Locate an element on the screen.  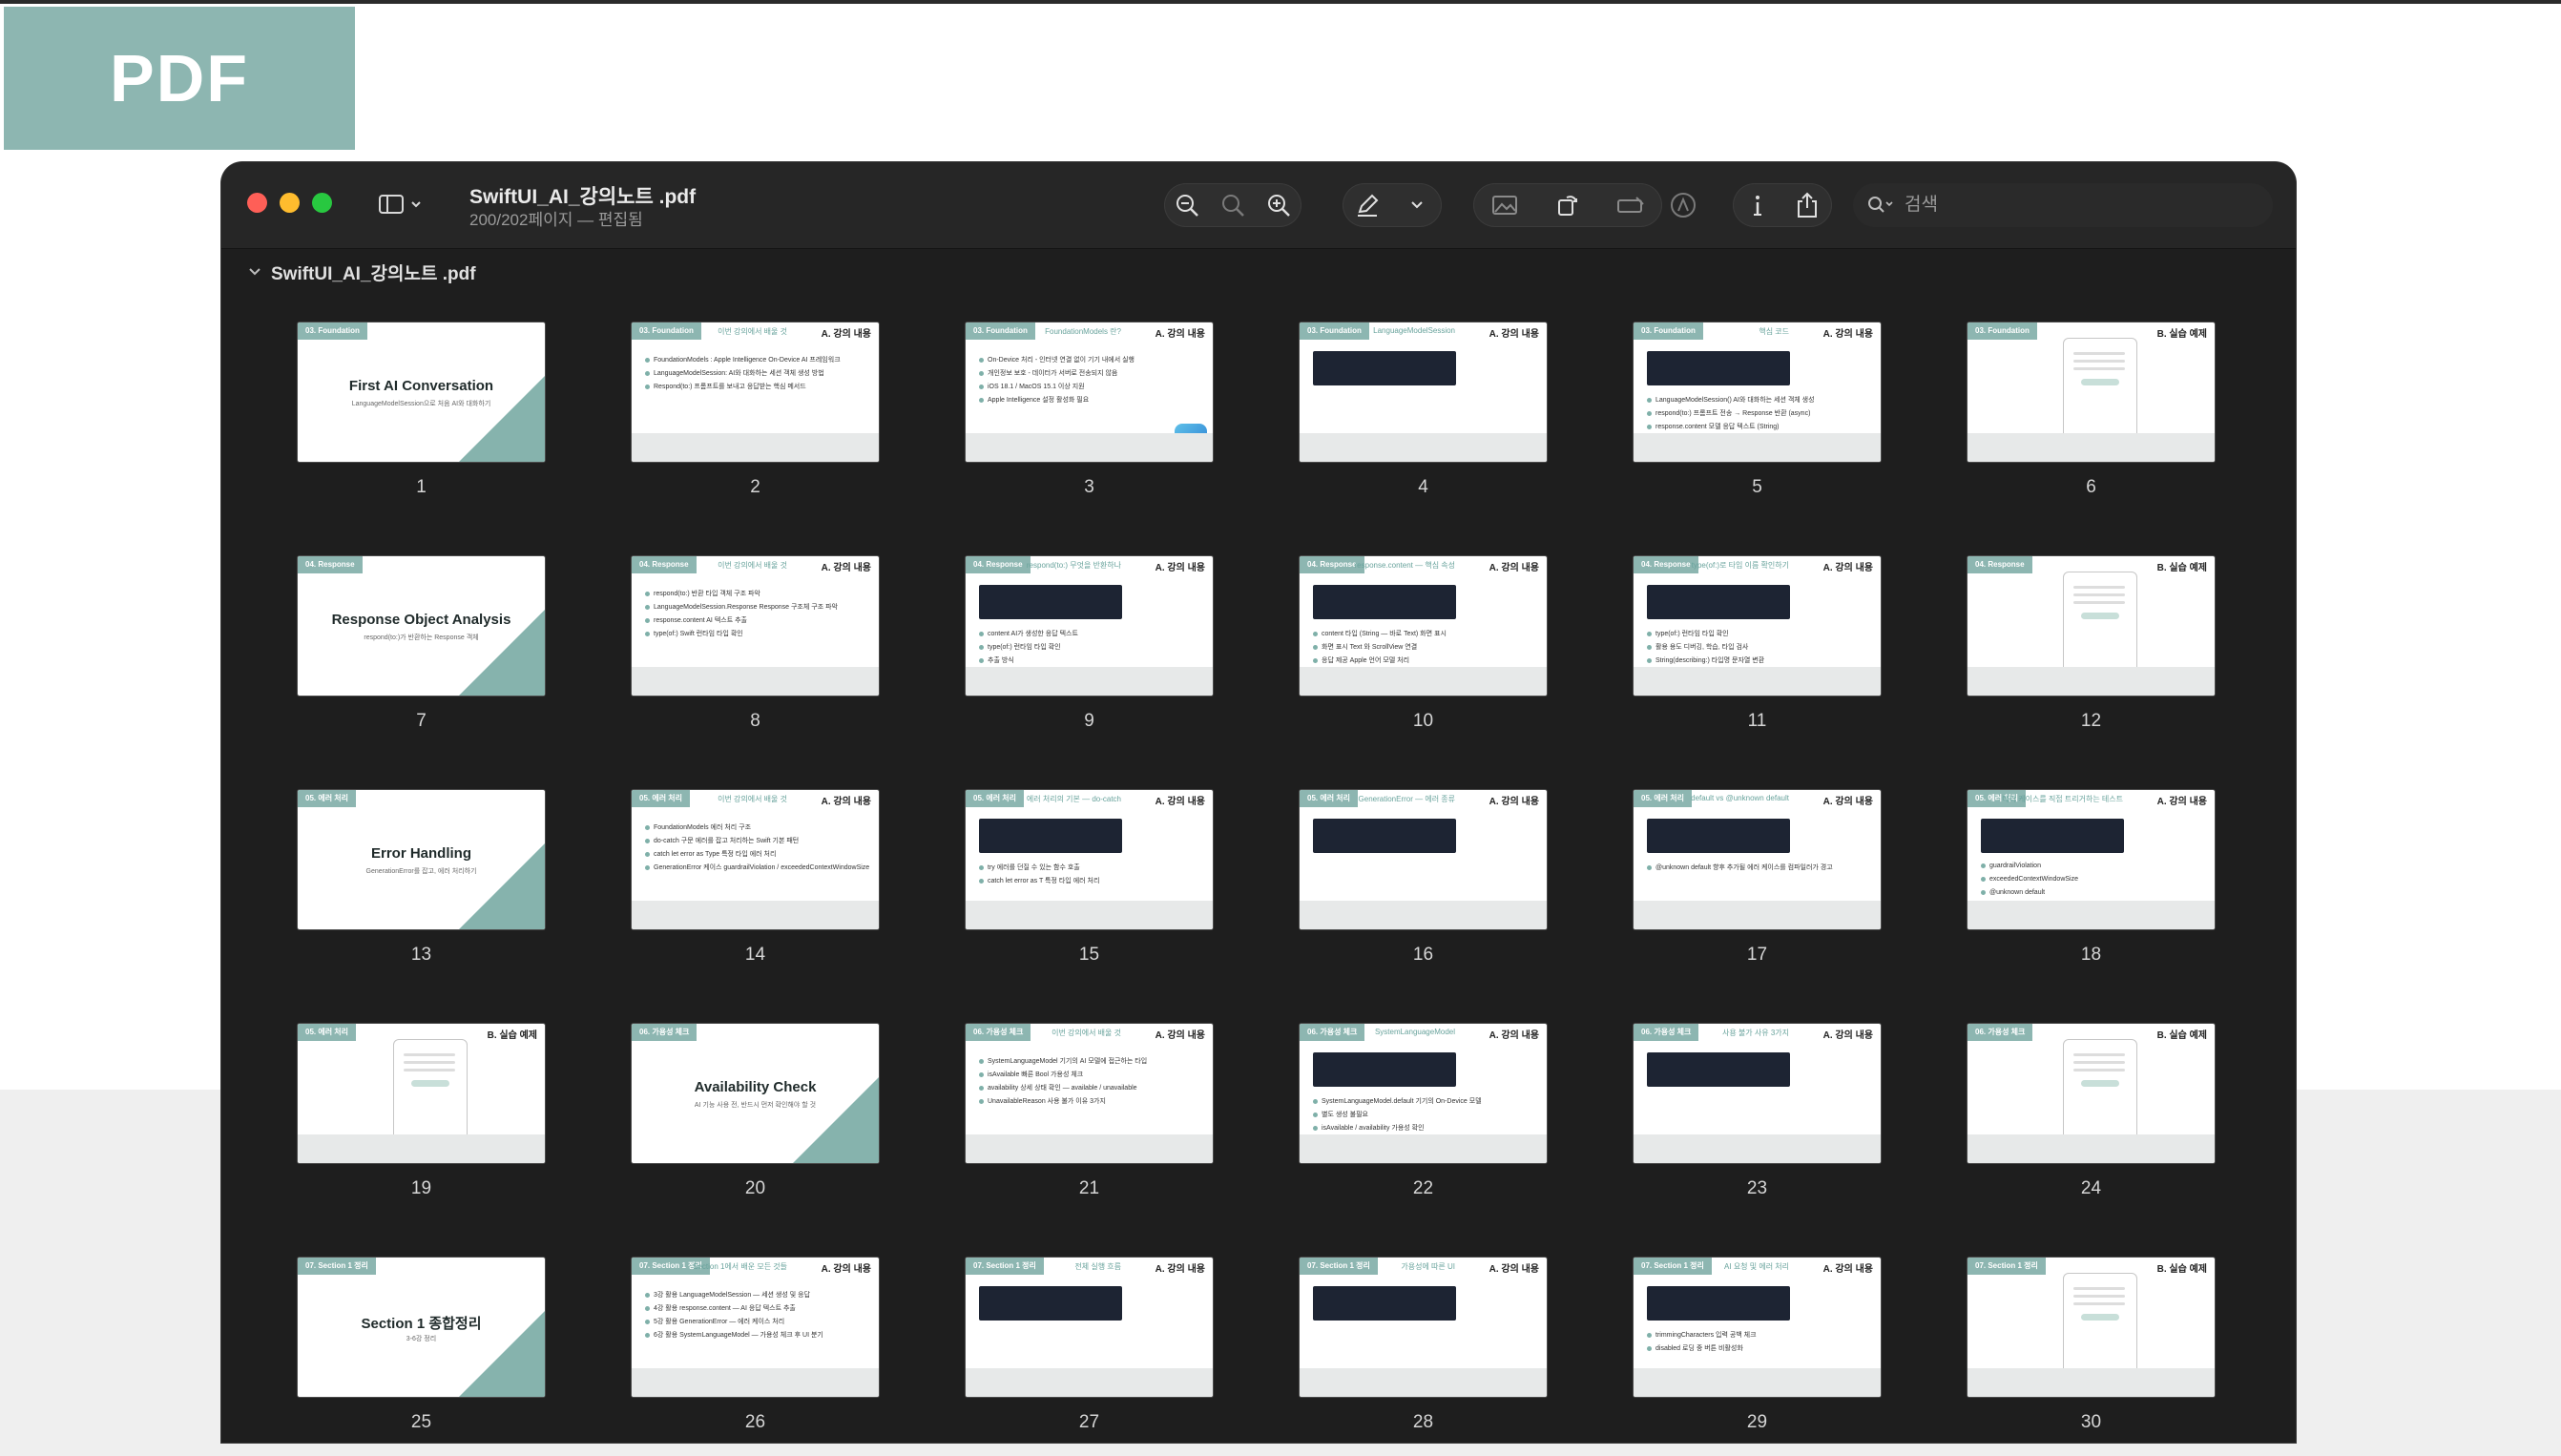
image-edit-button is located at coordinates (1505, 205).